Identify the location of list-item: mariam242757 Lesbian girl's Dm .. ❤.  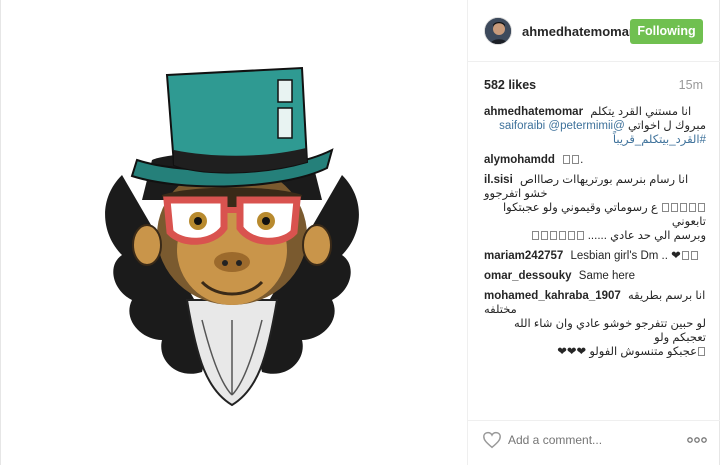
(595, 256).